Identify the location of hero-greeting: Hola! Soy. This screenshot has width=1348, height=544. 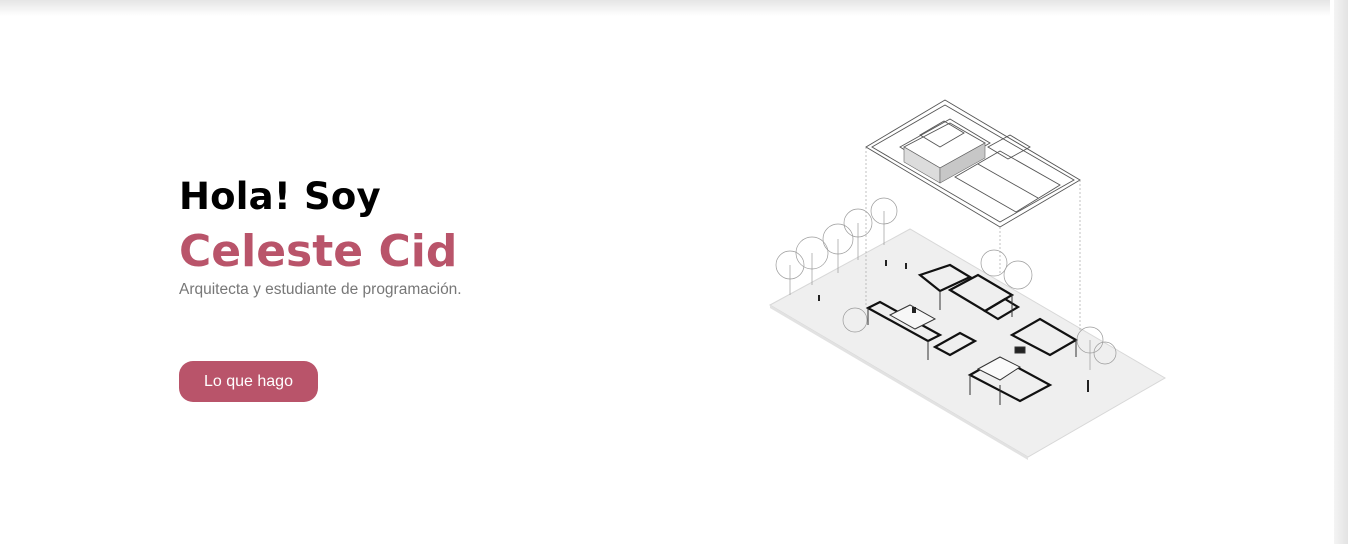
(280, 196).